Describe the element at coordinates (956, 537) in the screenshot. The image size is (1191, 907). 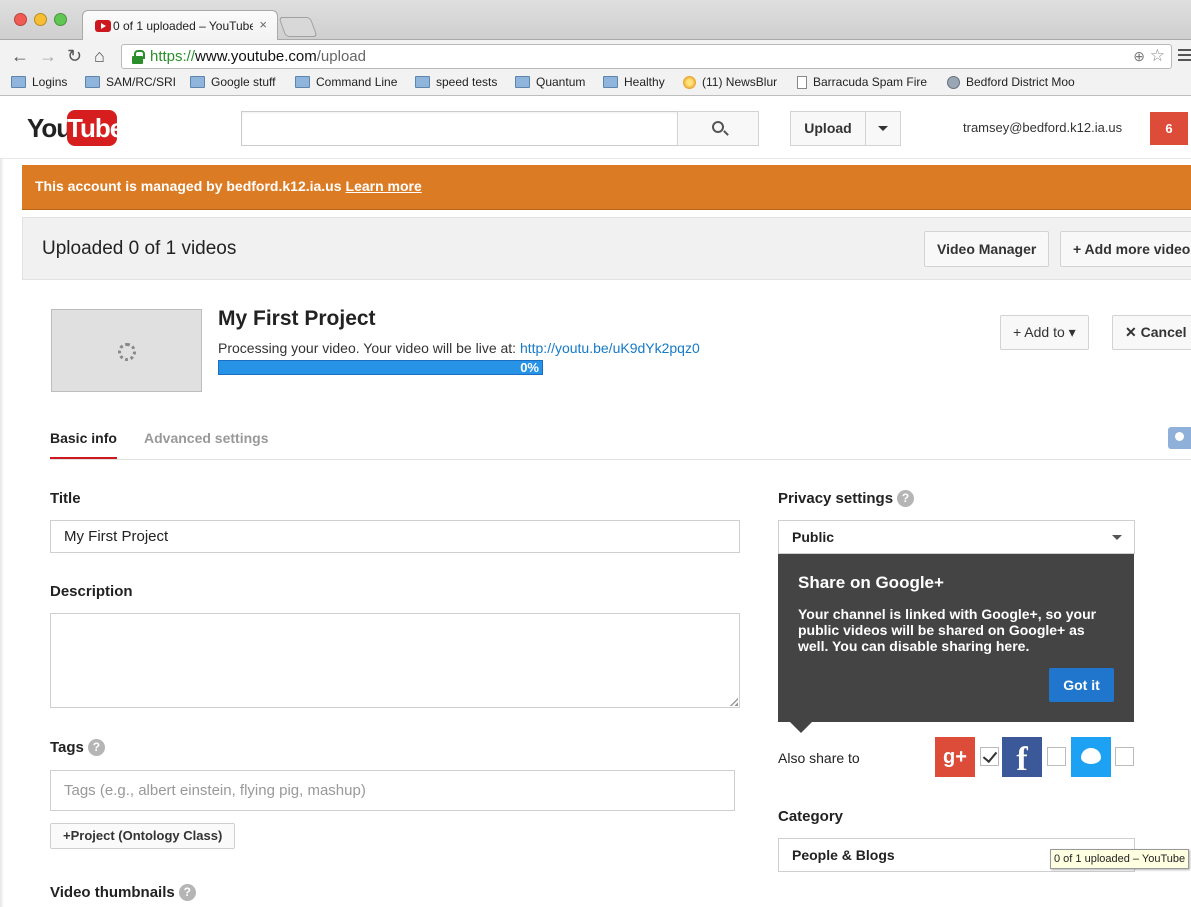
I see `privacy-select: Public` at that location.